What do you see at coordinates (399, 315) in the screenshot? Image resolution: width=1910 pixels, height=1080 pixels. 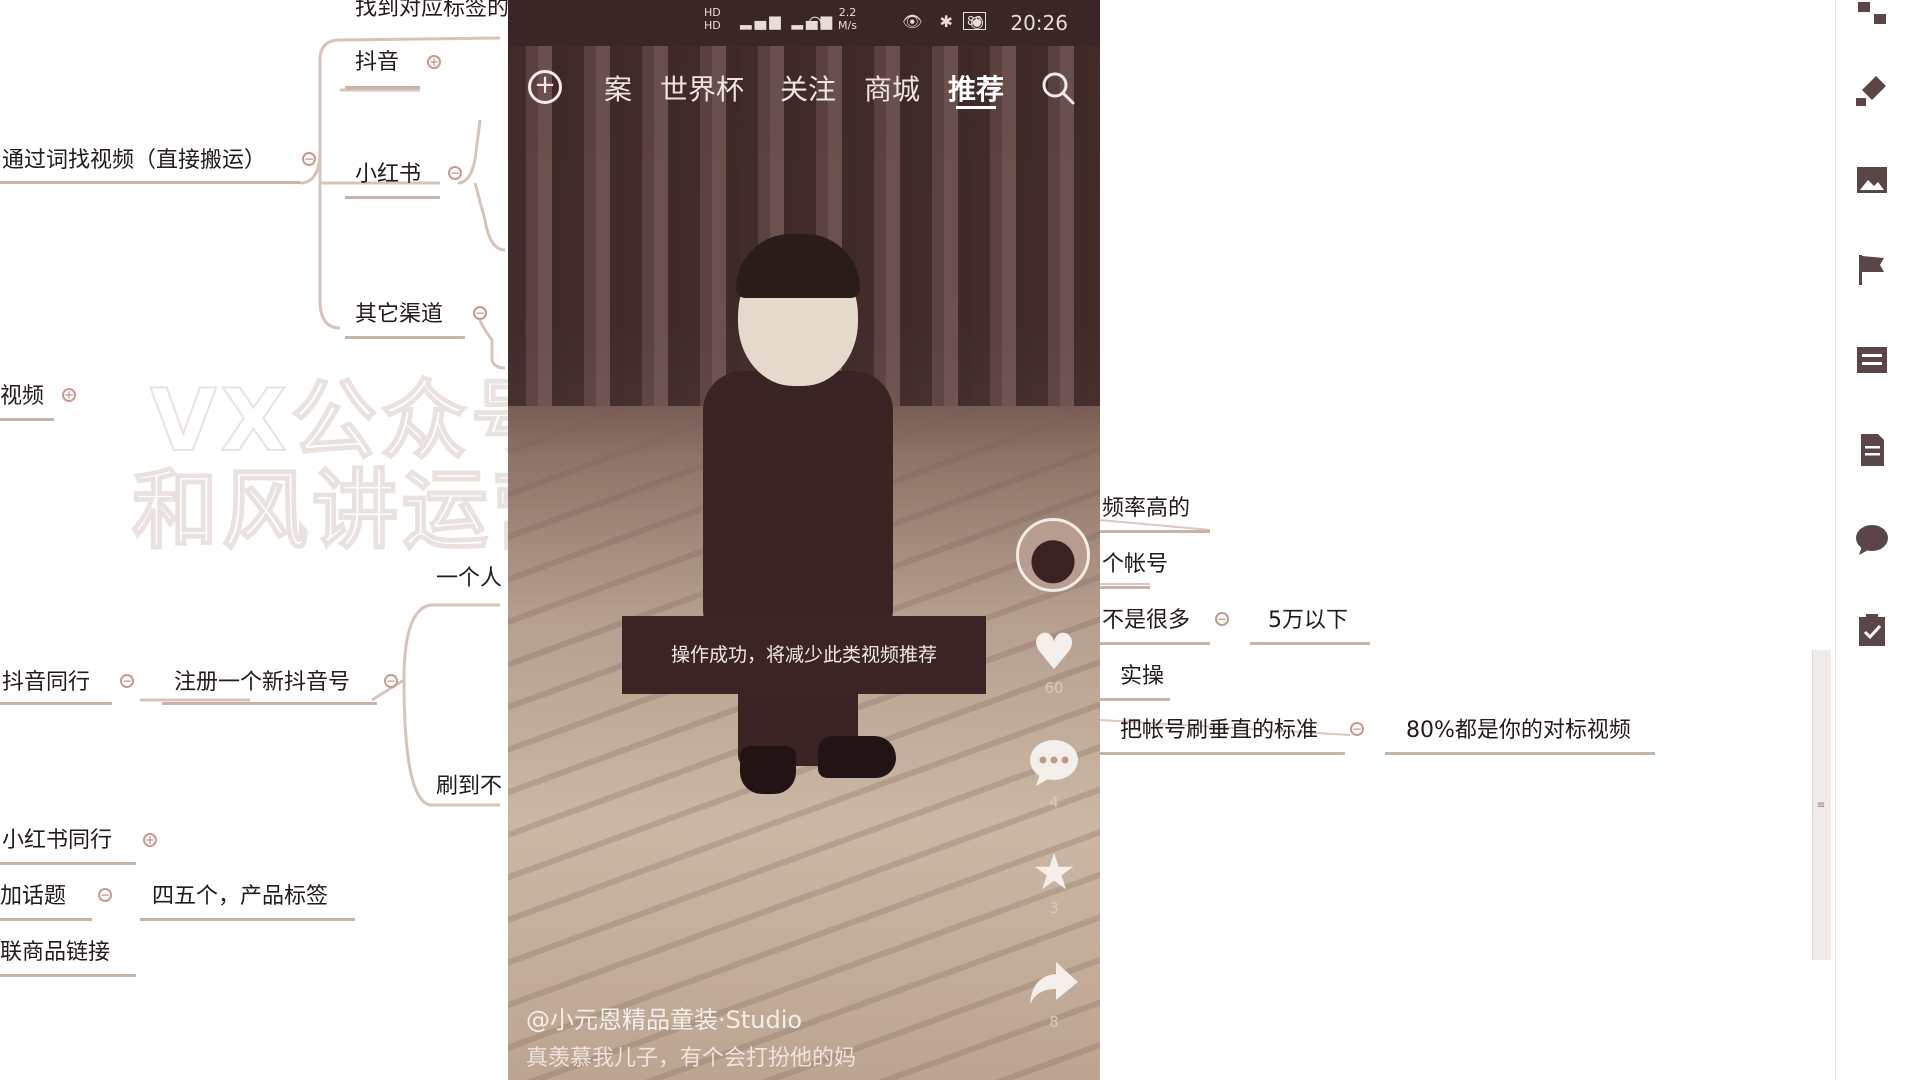 I see `node-other-channels: 其它渠道` at bounding box center [399, 315].